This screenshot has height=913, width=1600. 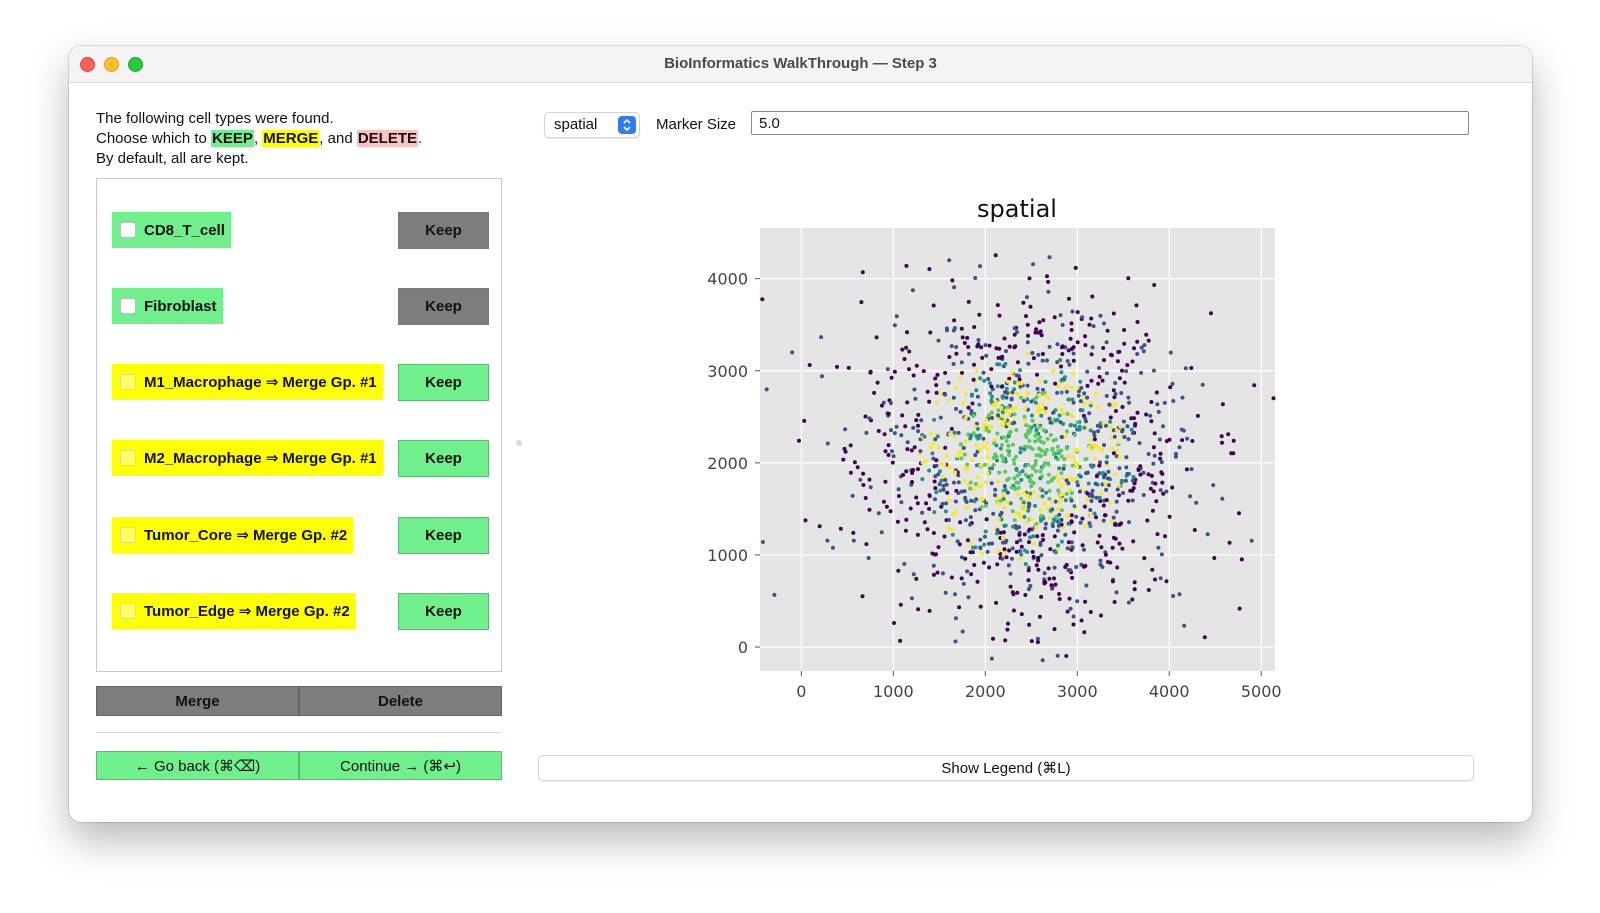 What do you see at coordinates (338, 138) in the screenshot?
I see `instructions-and: , and` at bounding box center [338, 138].